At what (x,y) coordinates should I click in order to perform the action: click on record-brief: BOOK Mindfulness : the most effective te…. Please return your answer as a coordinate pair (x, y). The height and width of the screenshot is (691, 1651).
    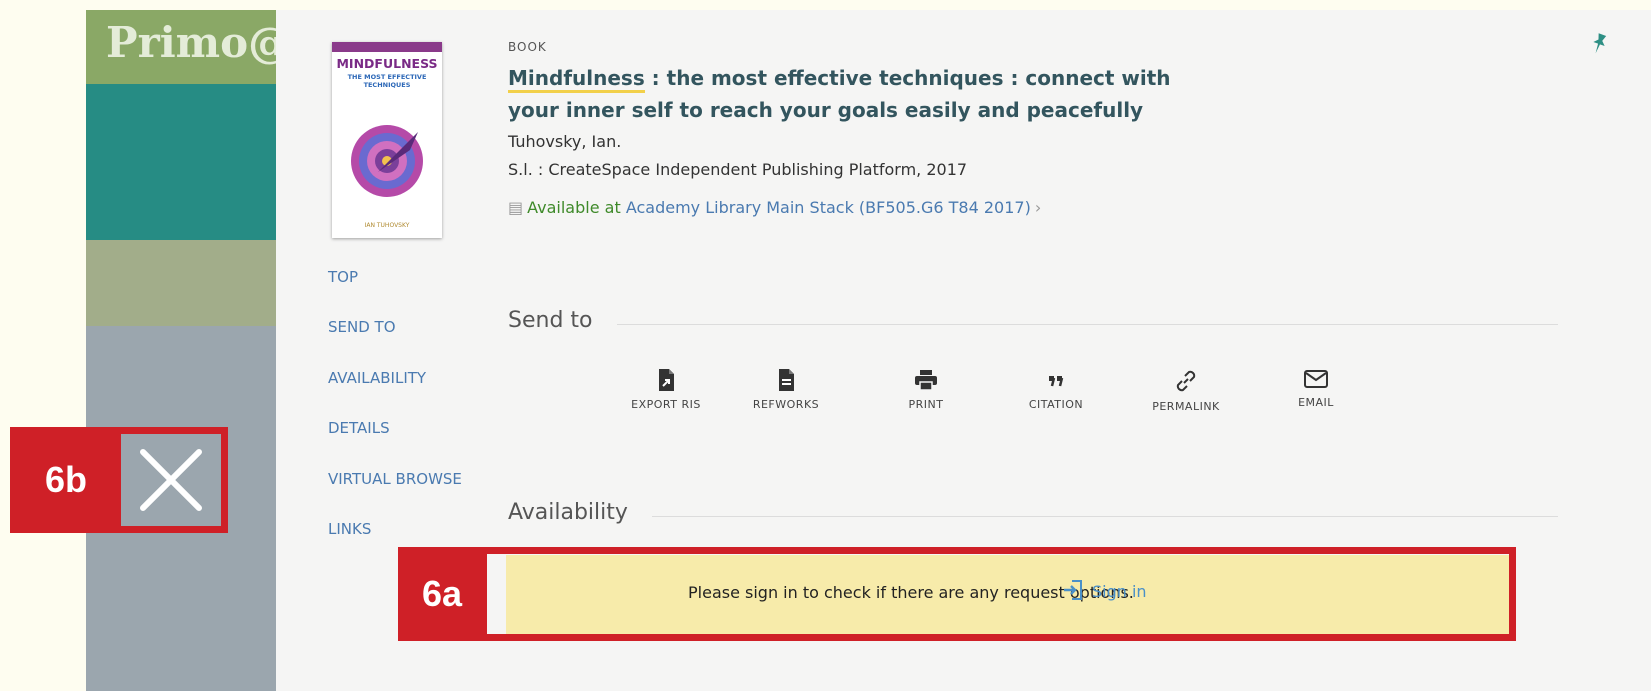
    Looking at the image, I should click on (839, 128).